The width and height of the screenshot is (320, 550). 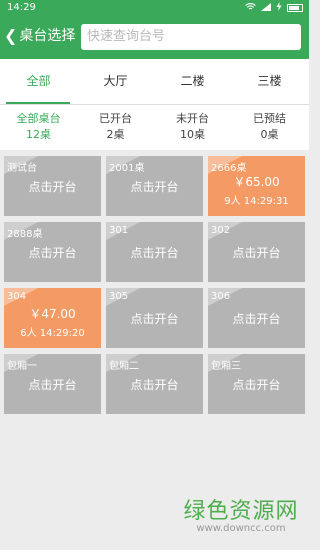 I want to click on search-input: 快速查询台号, so click(x=191, y=37).